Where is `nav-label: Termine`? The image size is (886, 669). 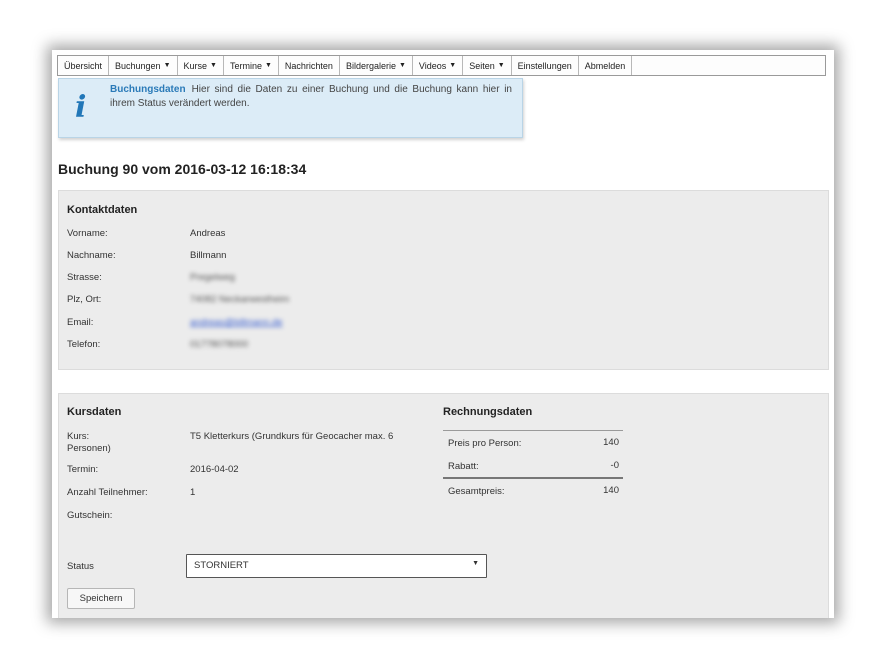 nav-label: Termine is located at coordinates (245, 65).